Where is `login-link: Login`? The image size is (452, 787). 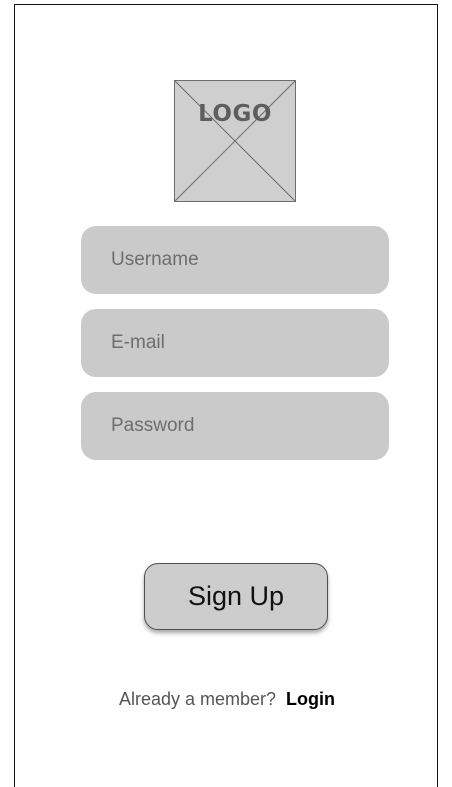
login-link: Login is located at coordinates (310, 699).